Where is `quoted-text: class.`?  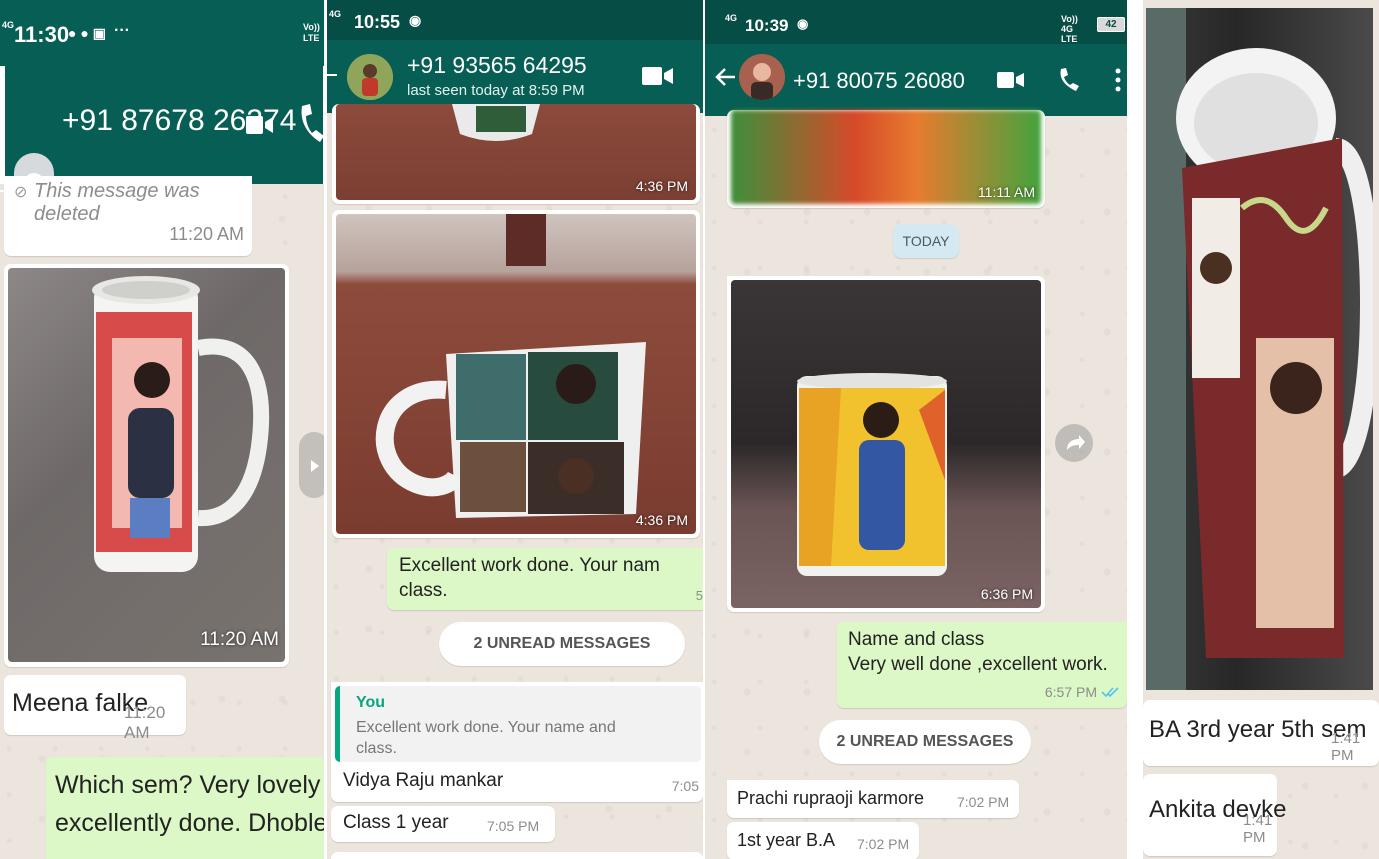 quoted-text: class. is located at coordinates (376, 748).